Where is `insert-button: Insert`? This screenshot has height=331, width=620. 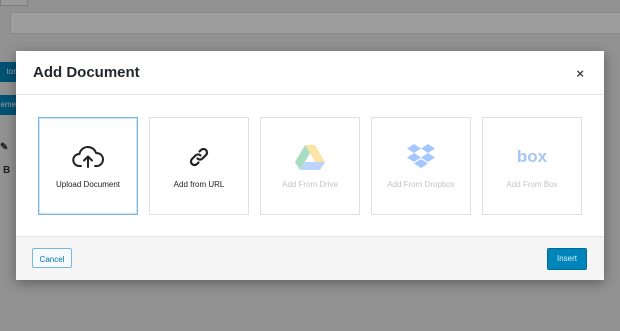
insert-button: Insert is located at coordinates (567, 259).